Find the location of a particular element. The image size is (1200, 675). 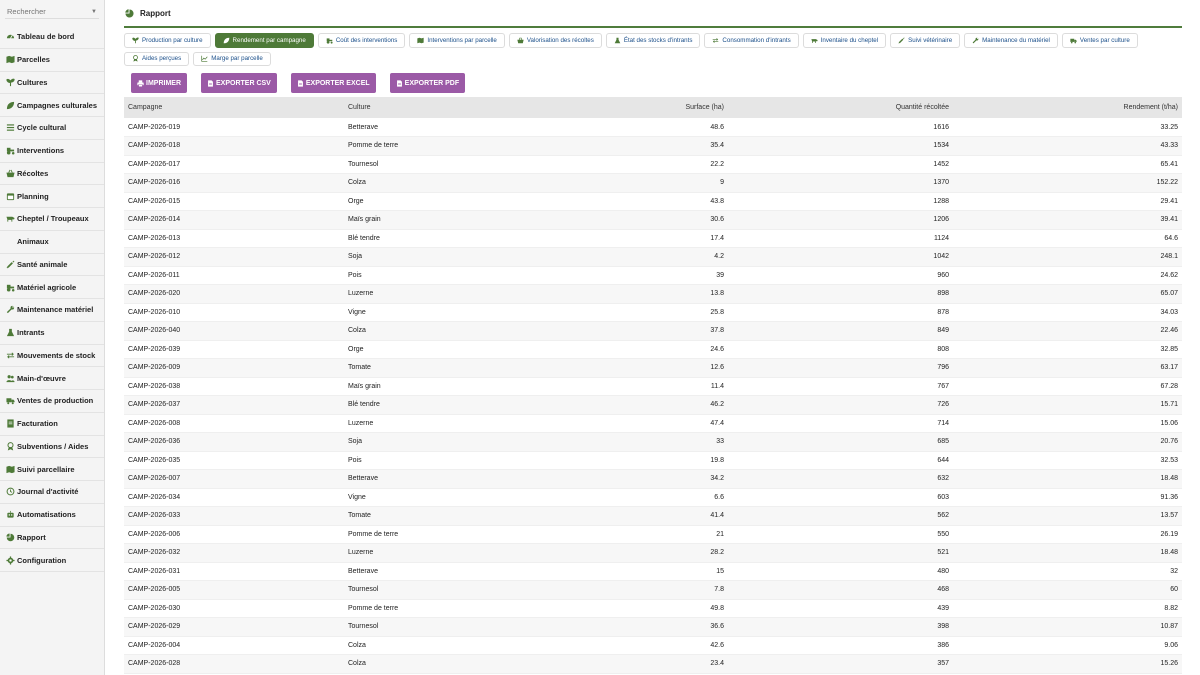

cell-rendement: 60 is located at coordinates (1067, 590).